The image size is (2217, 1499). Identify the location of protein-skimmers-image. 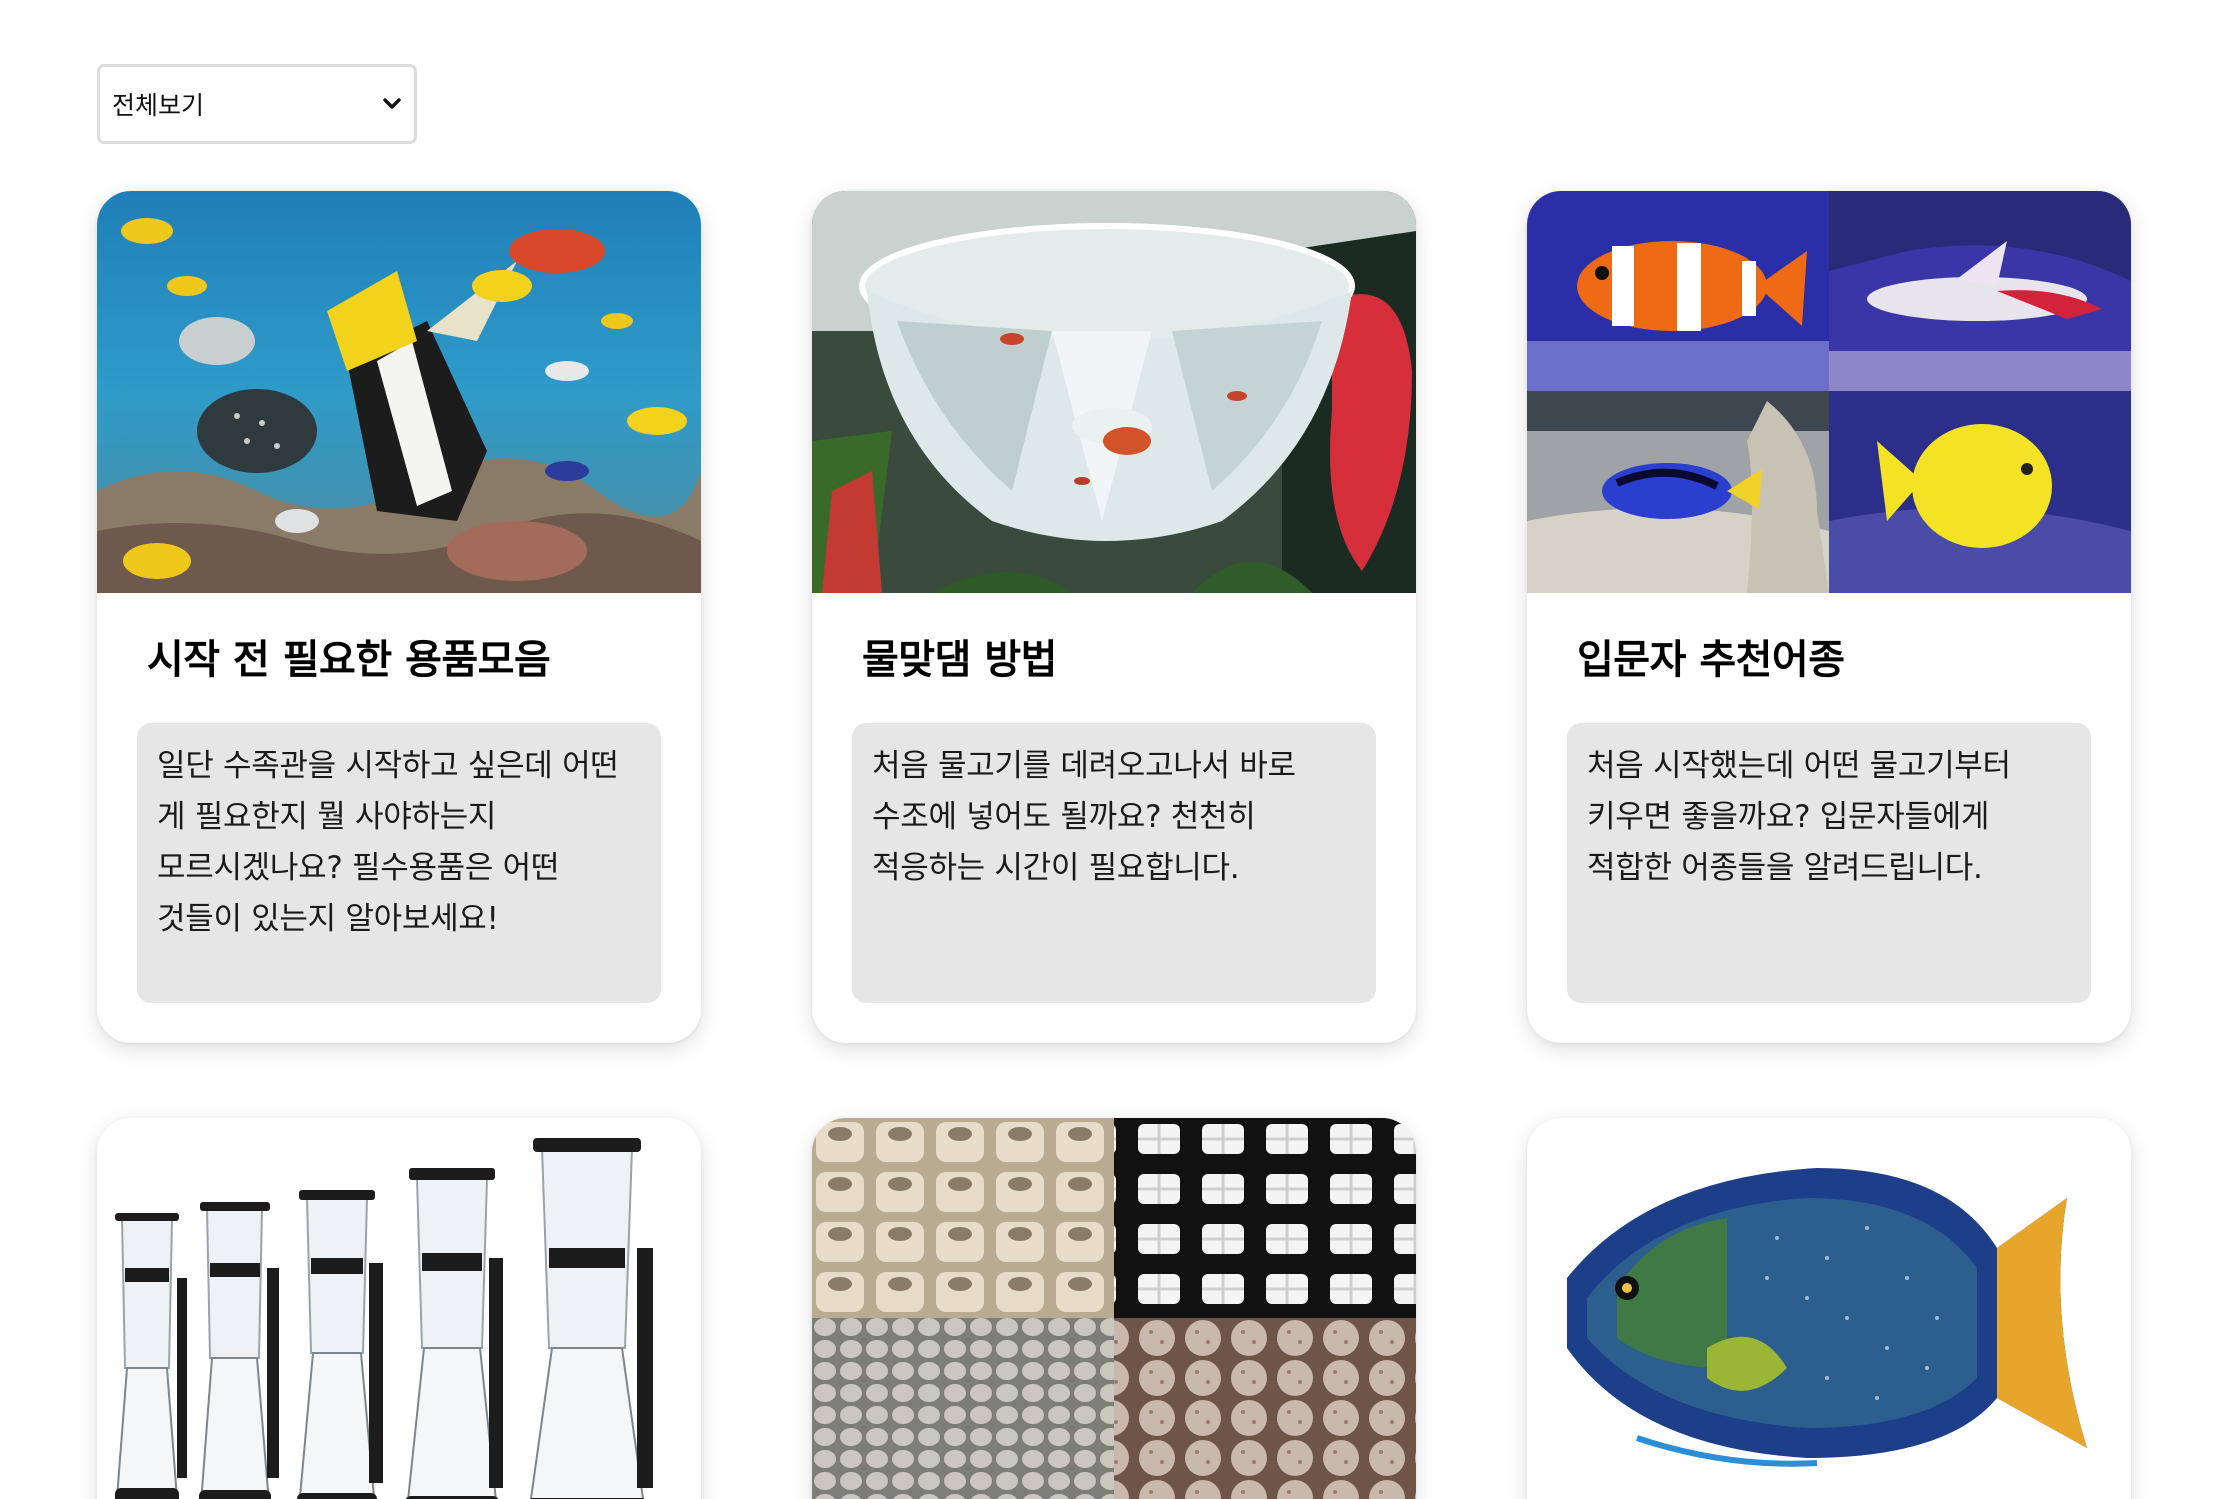
(399, 1308).